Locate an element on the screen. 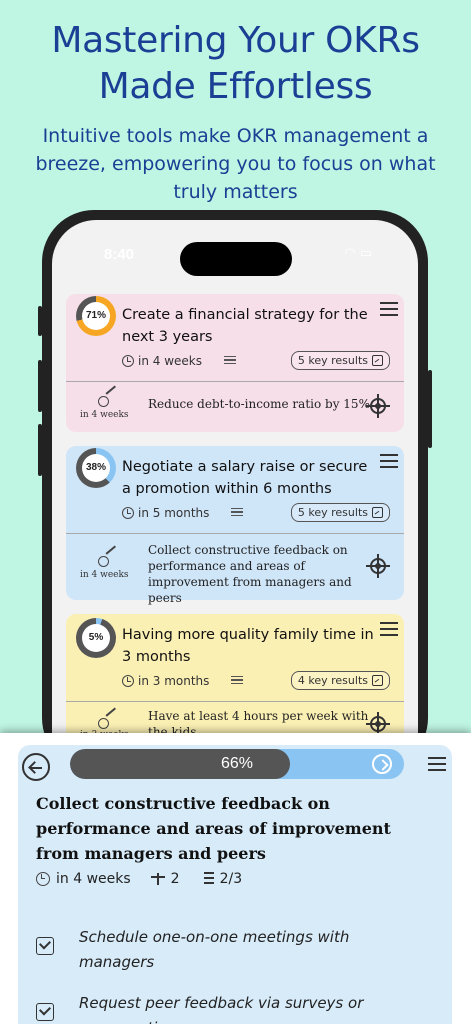 The image size is (471, 1024). progress-percent: 38% is located at coordinates (96, 468).